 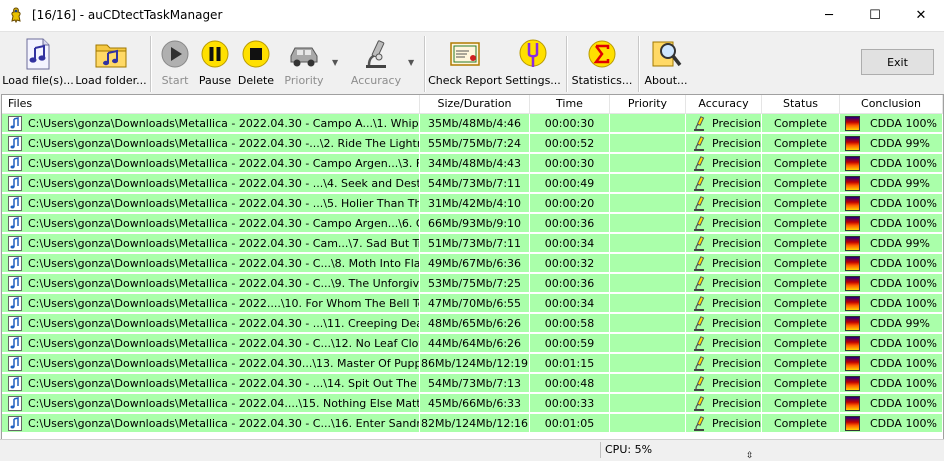 What do you see at coordinates (411, 62) in the screenshot?
I see `accuracy-dropdown-icon: ▼` at bounding box center [411, 62].